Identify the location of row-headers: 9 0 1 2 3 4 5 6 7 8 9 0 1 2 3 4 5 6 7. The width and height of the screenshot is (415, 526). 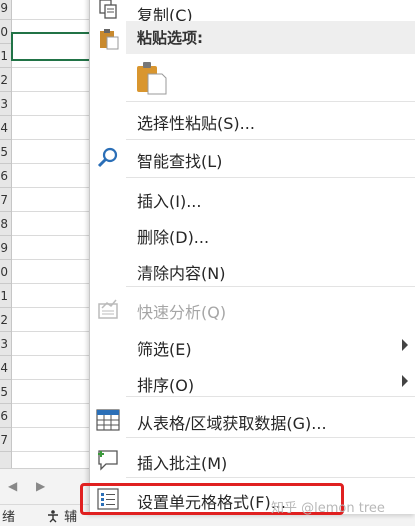
(6, 234).